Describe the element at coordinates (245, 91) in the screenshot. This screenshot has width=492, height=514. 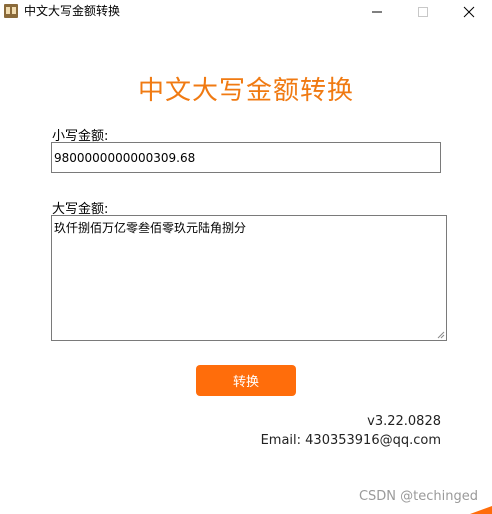
I see `page-title: 中文大写金额转换` at that location.